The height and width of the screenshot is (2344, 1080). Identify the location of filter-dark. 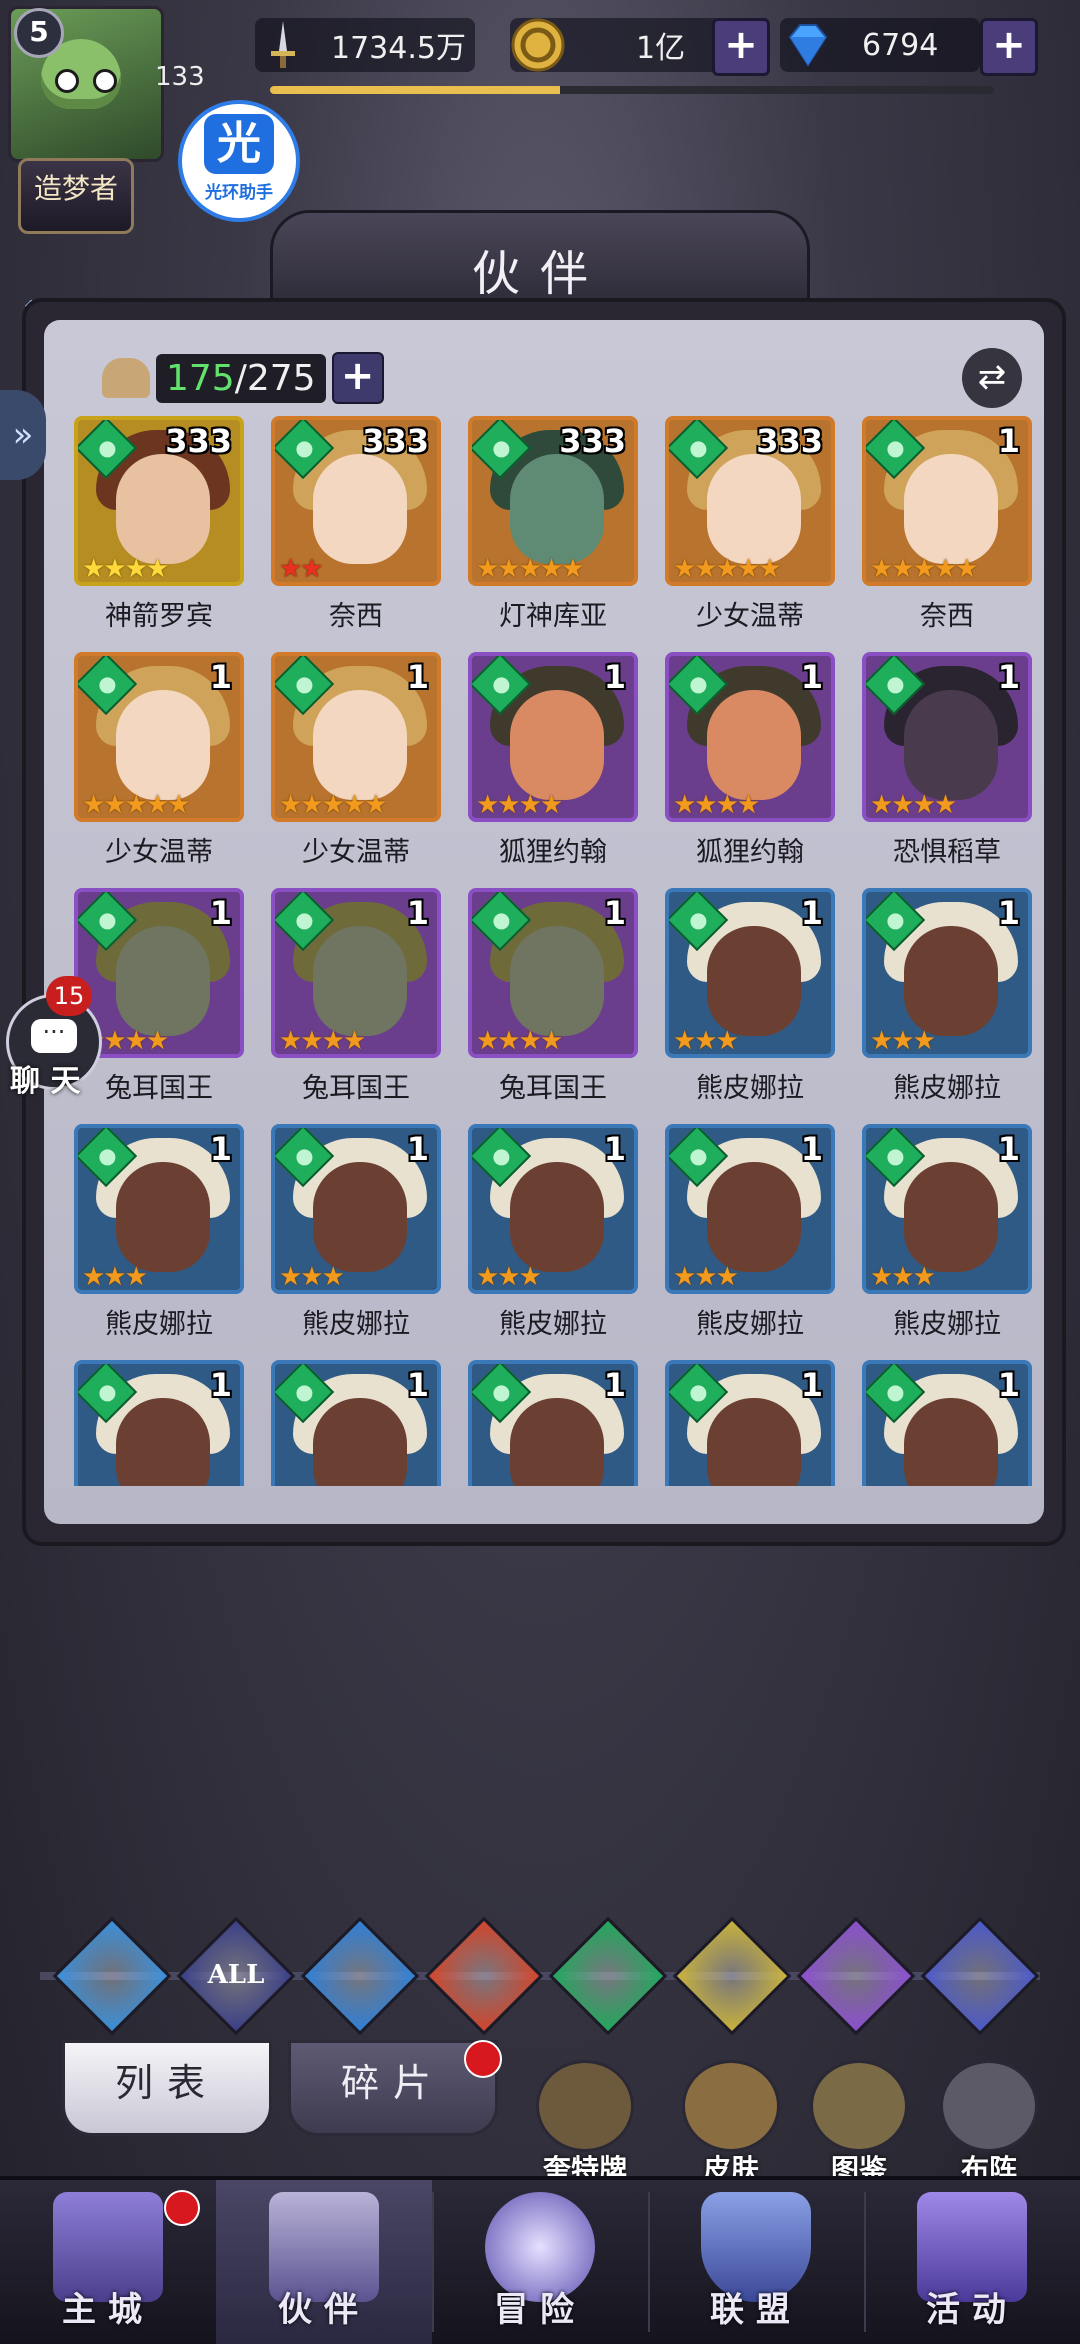
(856, 1976).